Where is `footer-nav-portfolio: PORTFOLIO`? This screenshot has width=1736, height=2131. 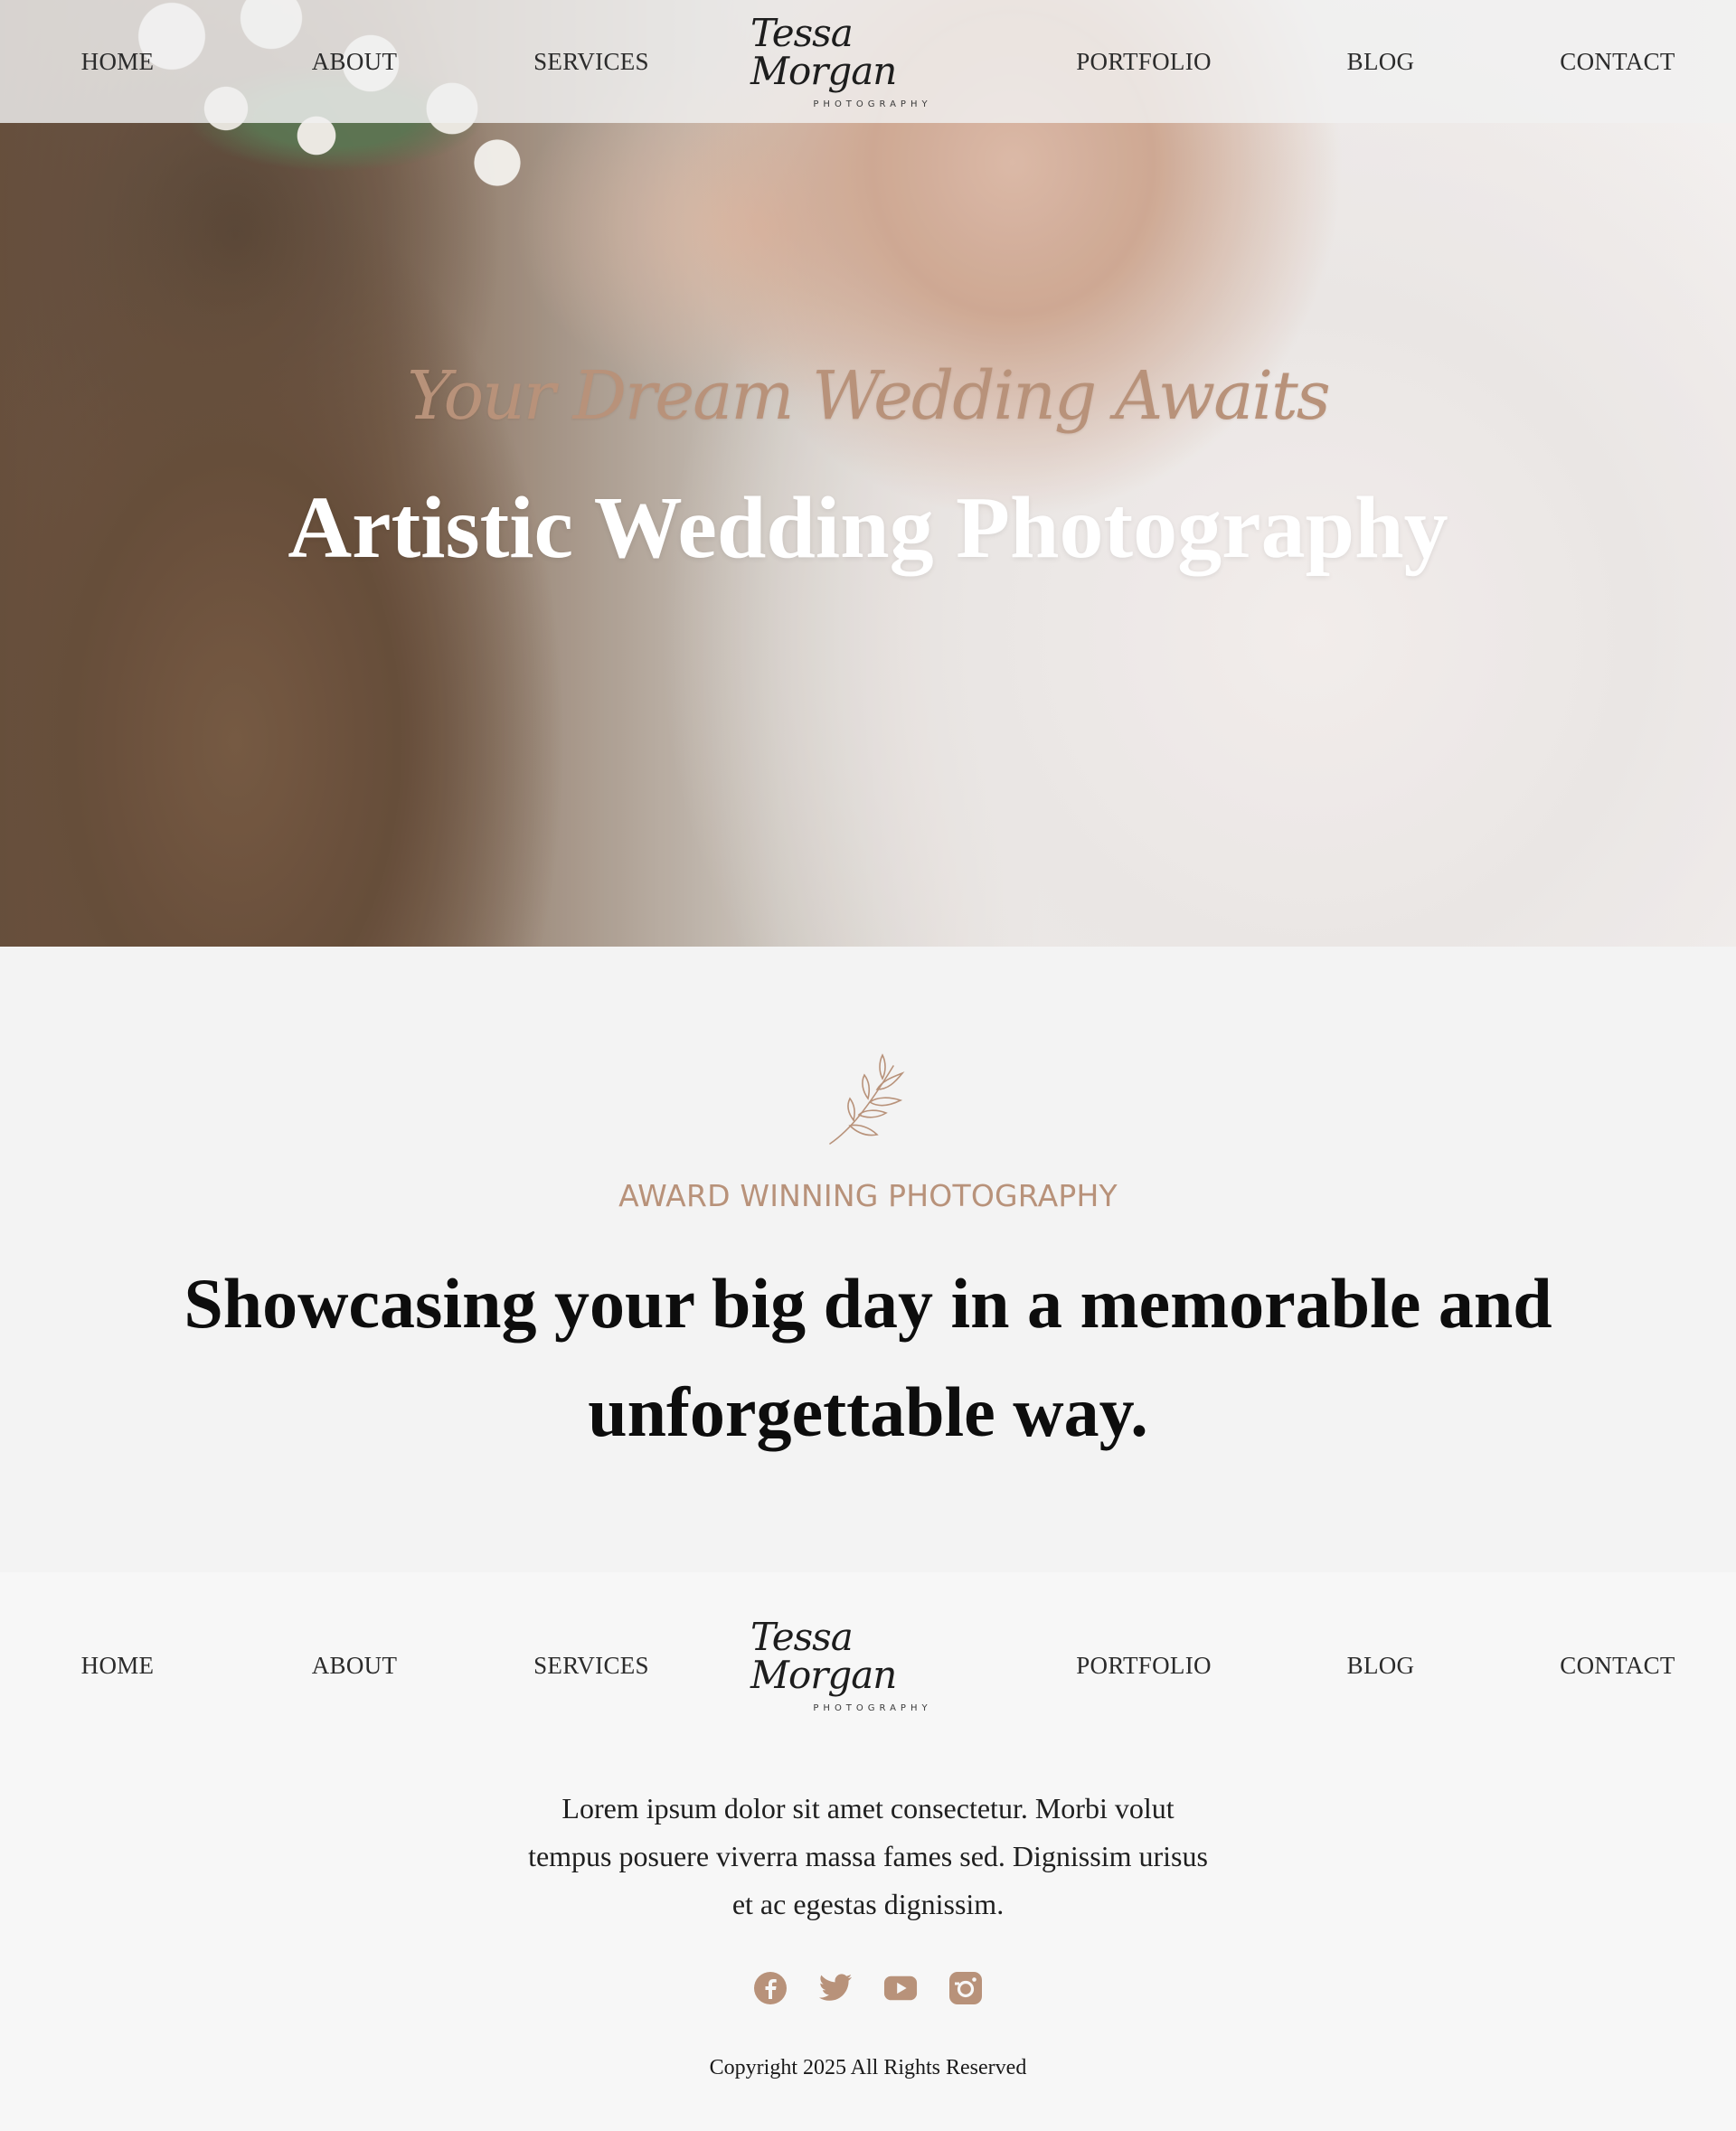 footer-nav-portfolio: PORTFOLIO is located at coordinates (1144, 1665).